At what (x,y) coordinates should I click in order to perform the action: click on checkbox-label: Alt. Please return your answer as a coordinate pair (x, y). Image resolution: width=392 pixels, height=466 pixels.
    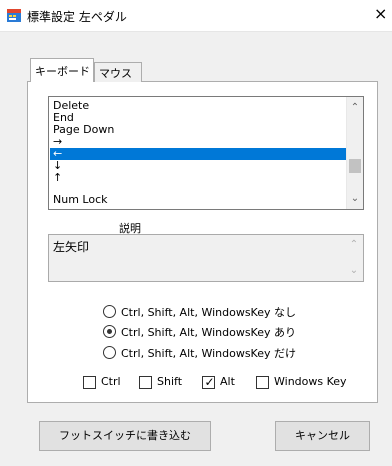
    Looking at the image, I should click on (227, 381).